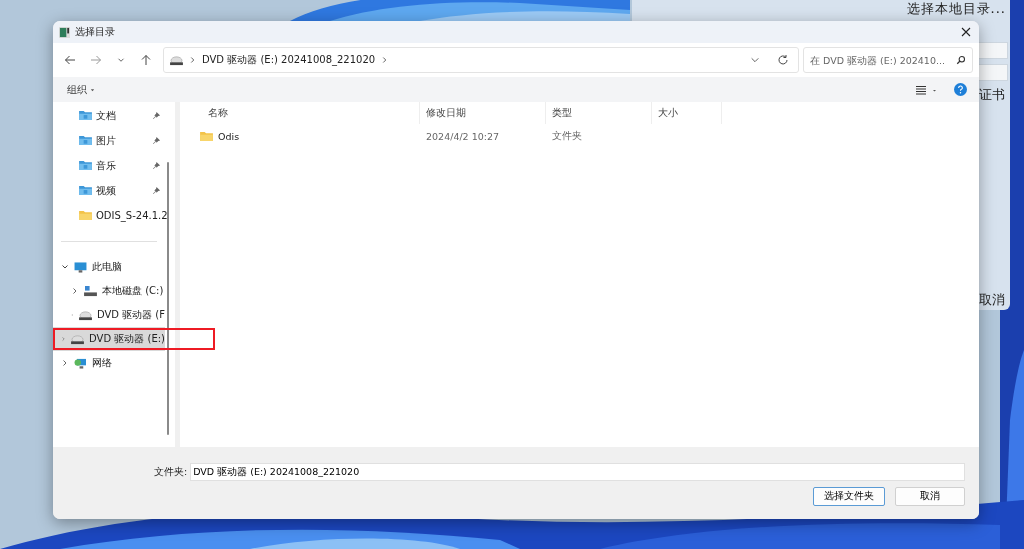 This screenshot has width=1024, height=549. Describe the element at coordinates (81, 89) in the screenshot. I see `organize-menu: 组织` at that location.